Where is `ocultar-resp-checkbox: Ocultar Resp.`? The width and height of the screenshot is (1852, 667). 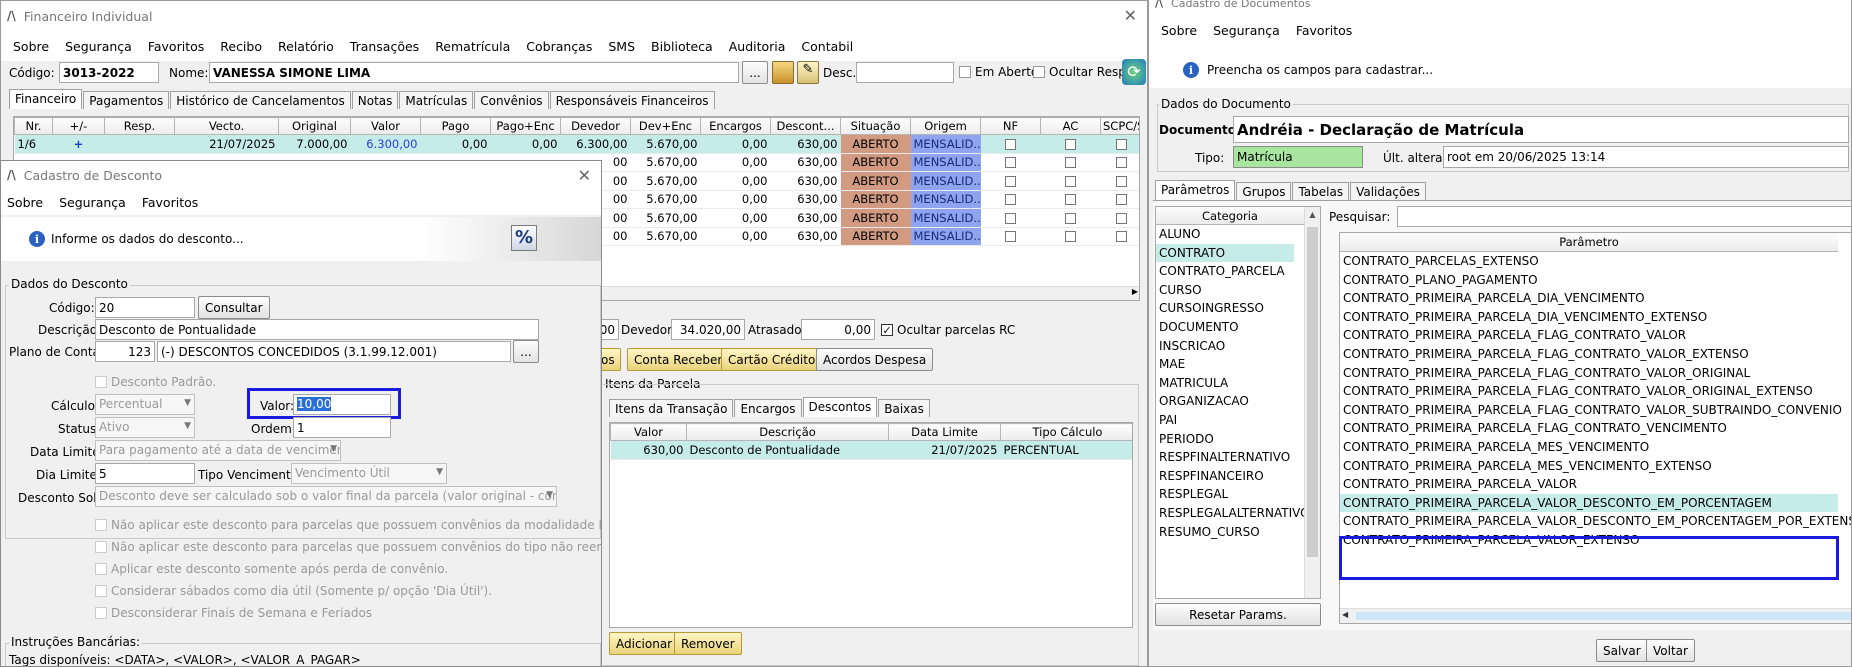 ocultar-resp-checkbox: Ocultar Resp. is located at coordinates (1081, 72).